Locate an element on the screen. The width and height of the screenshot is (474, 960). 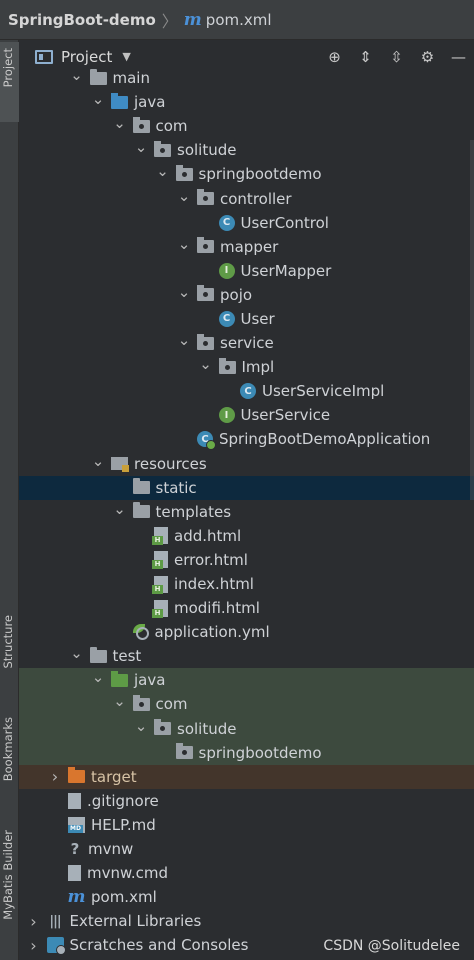
tree-node: I UserMapper is located at coordinates (246, 271).